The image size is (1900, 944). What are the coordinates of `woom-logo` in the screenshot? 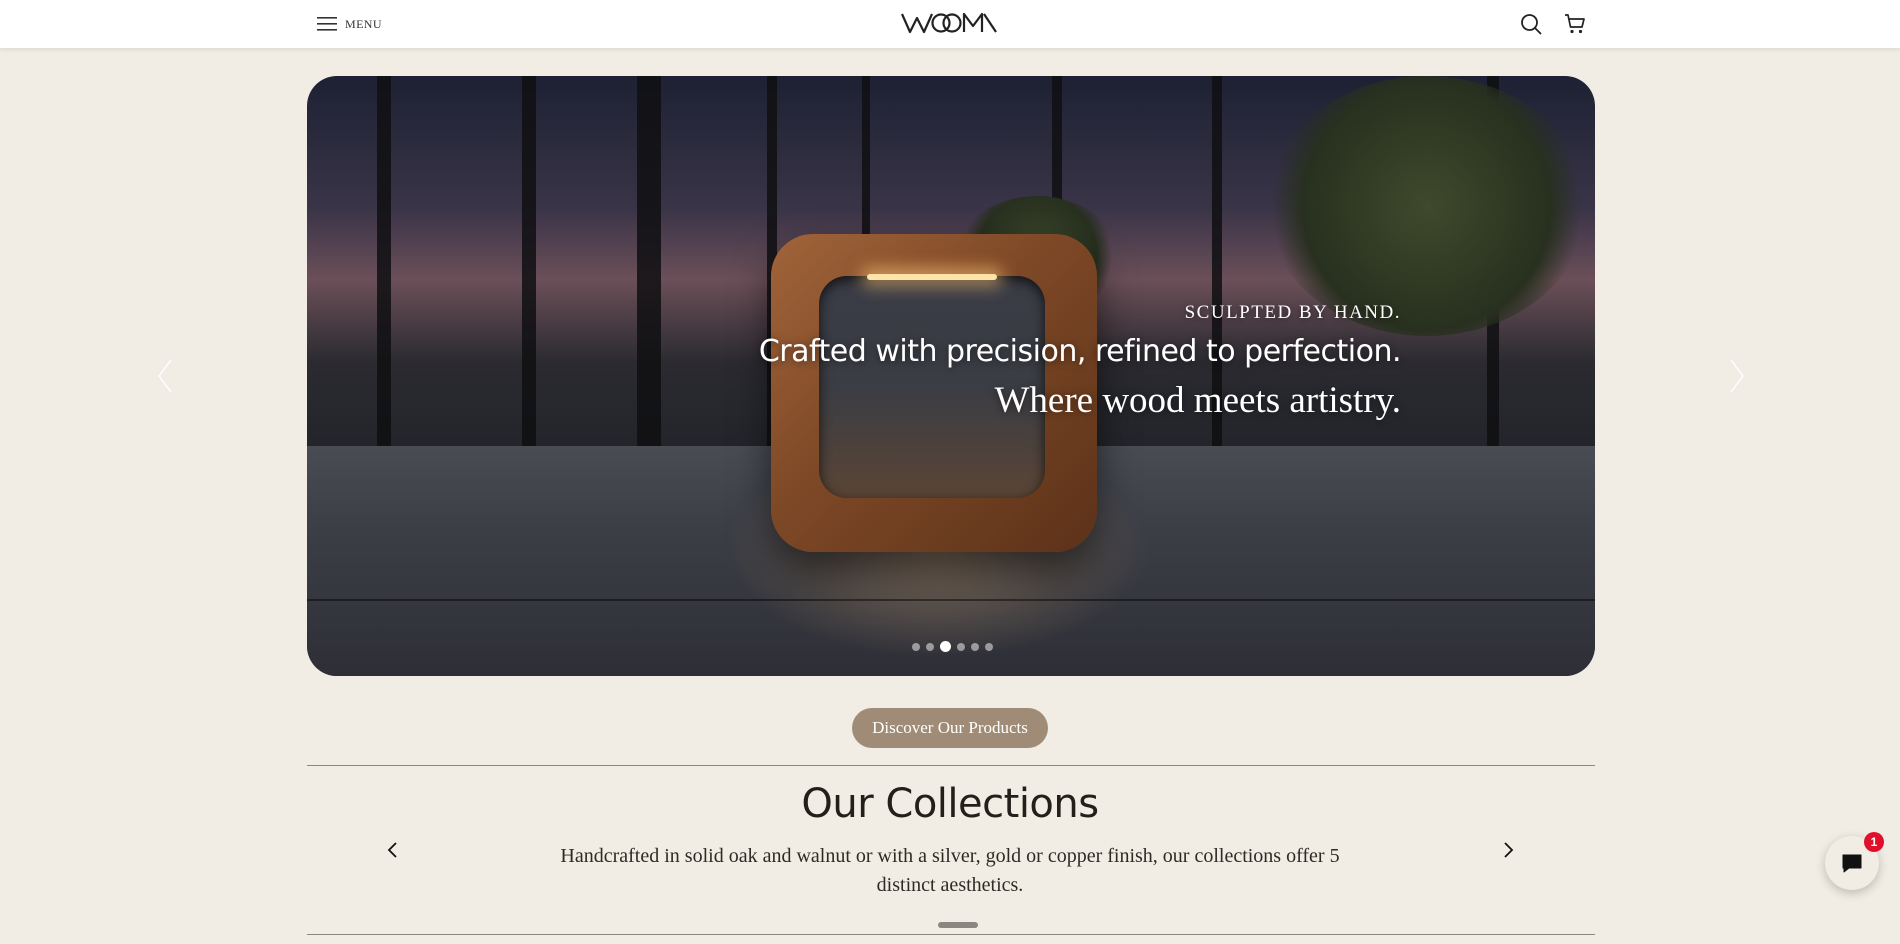 It's located at (950, 23).